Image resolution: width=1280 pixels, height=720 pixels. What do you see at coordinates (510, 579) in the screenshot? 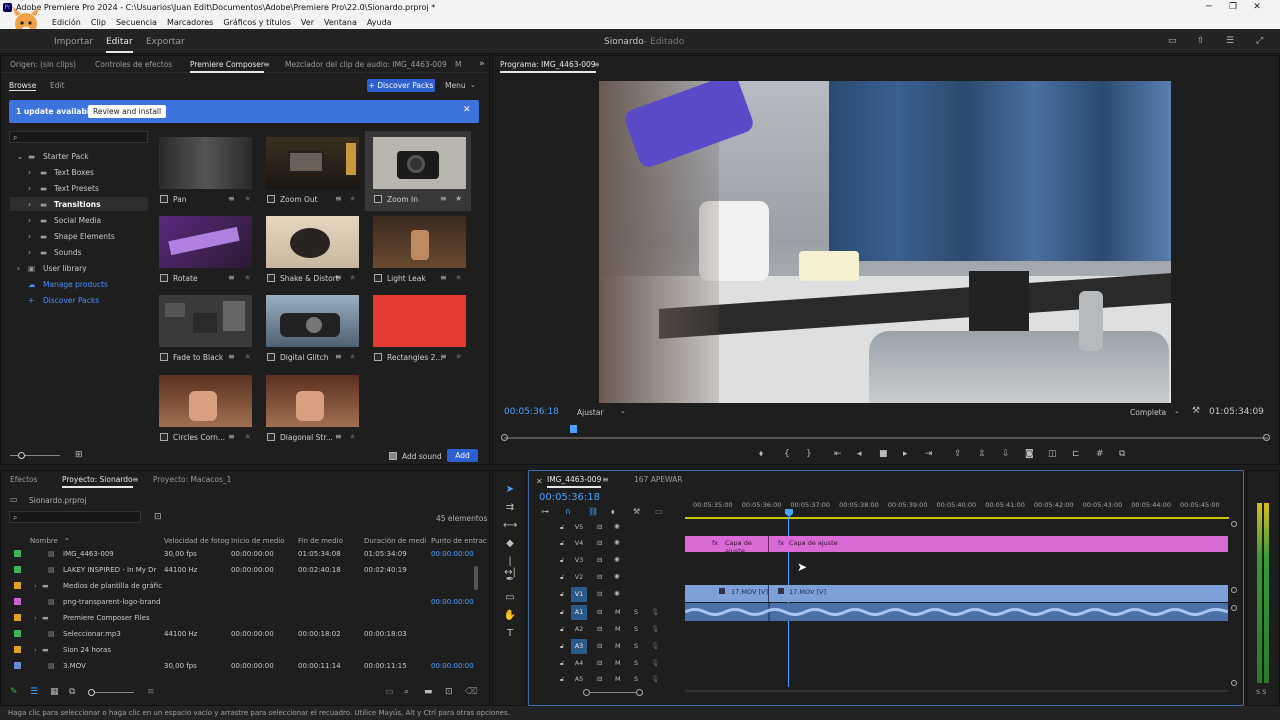
I see `pen-tool-icon: ✒` at bounding box center [510, 579].